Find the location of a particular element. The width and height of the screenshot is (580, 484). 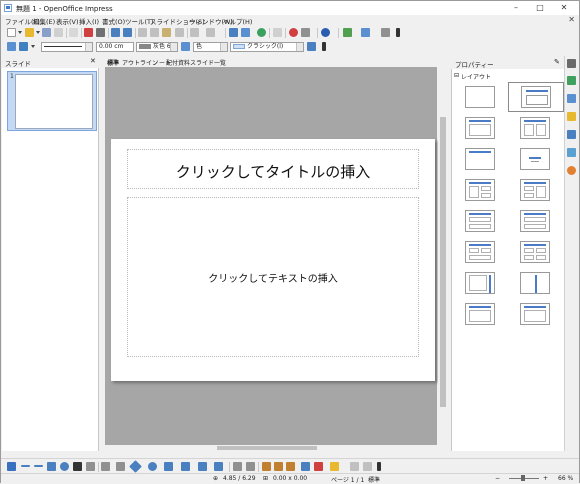

callouts-icon is located at coordinates (202, 466).